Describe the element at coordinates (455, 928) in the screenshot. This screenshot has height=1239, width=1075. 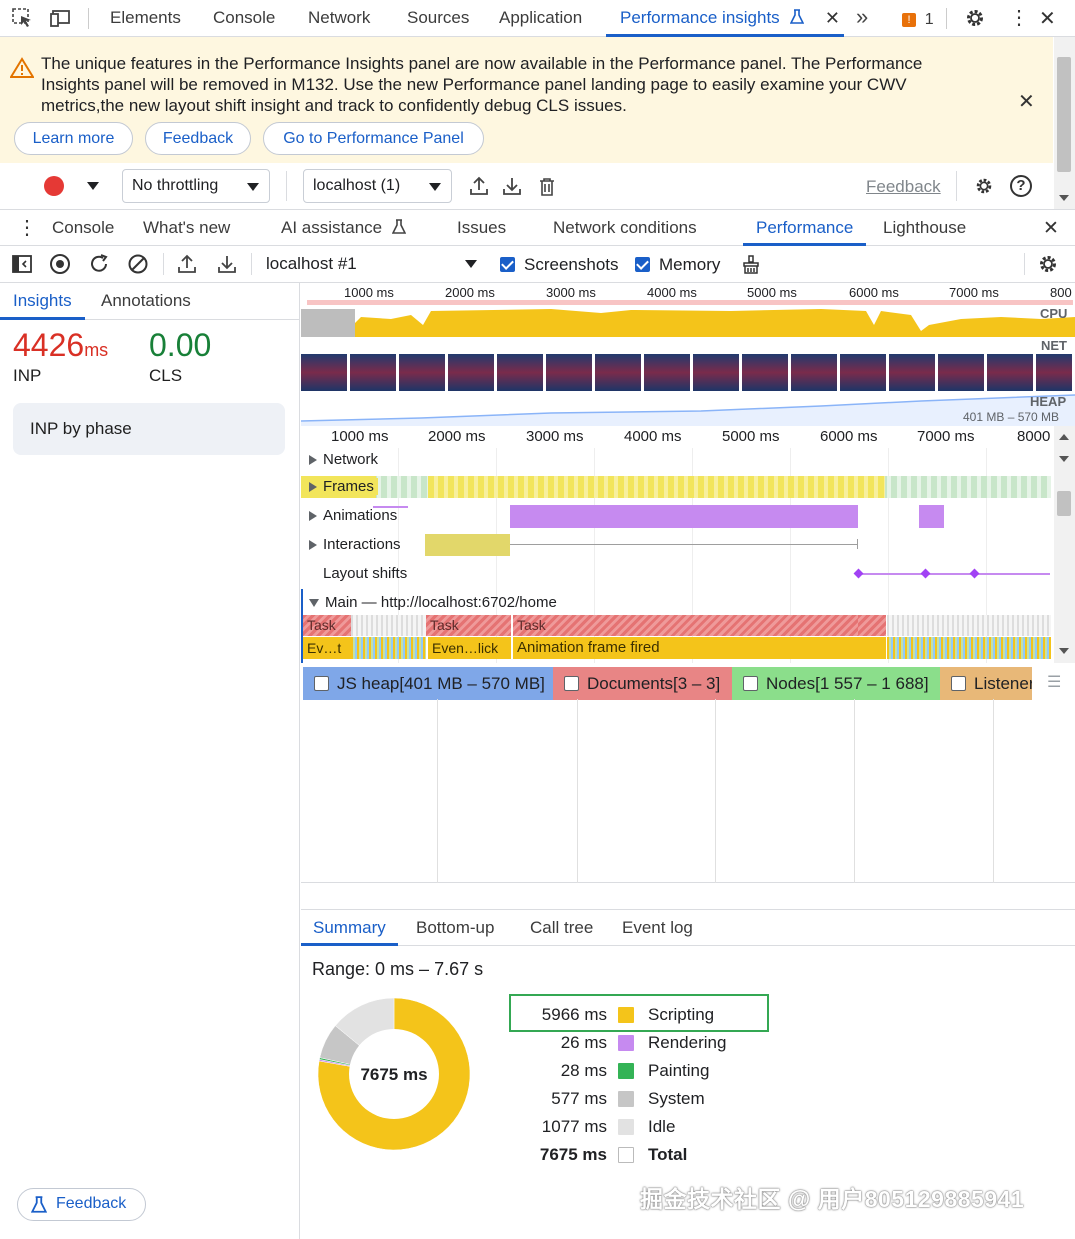
I see `tab-bottom-up: Bottom-up` at that location.